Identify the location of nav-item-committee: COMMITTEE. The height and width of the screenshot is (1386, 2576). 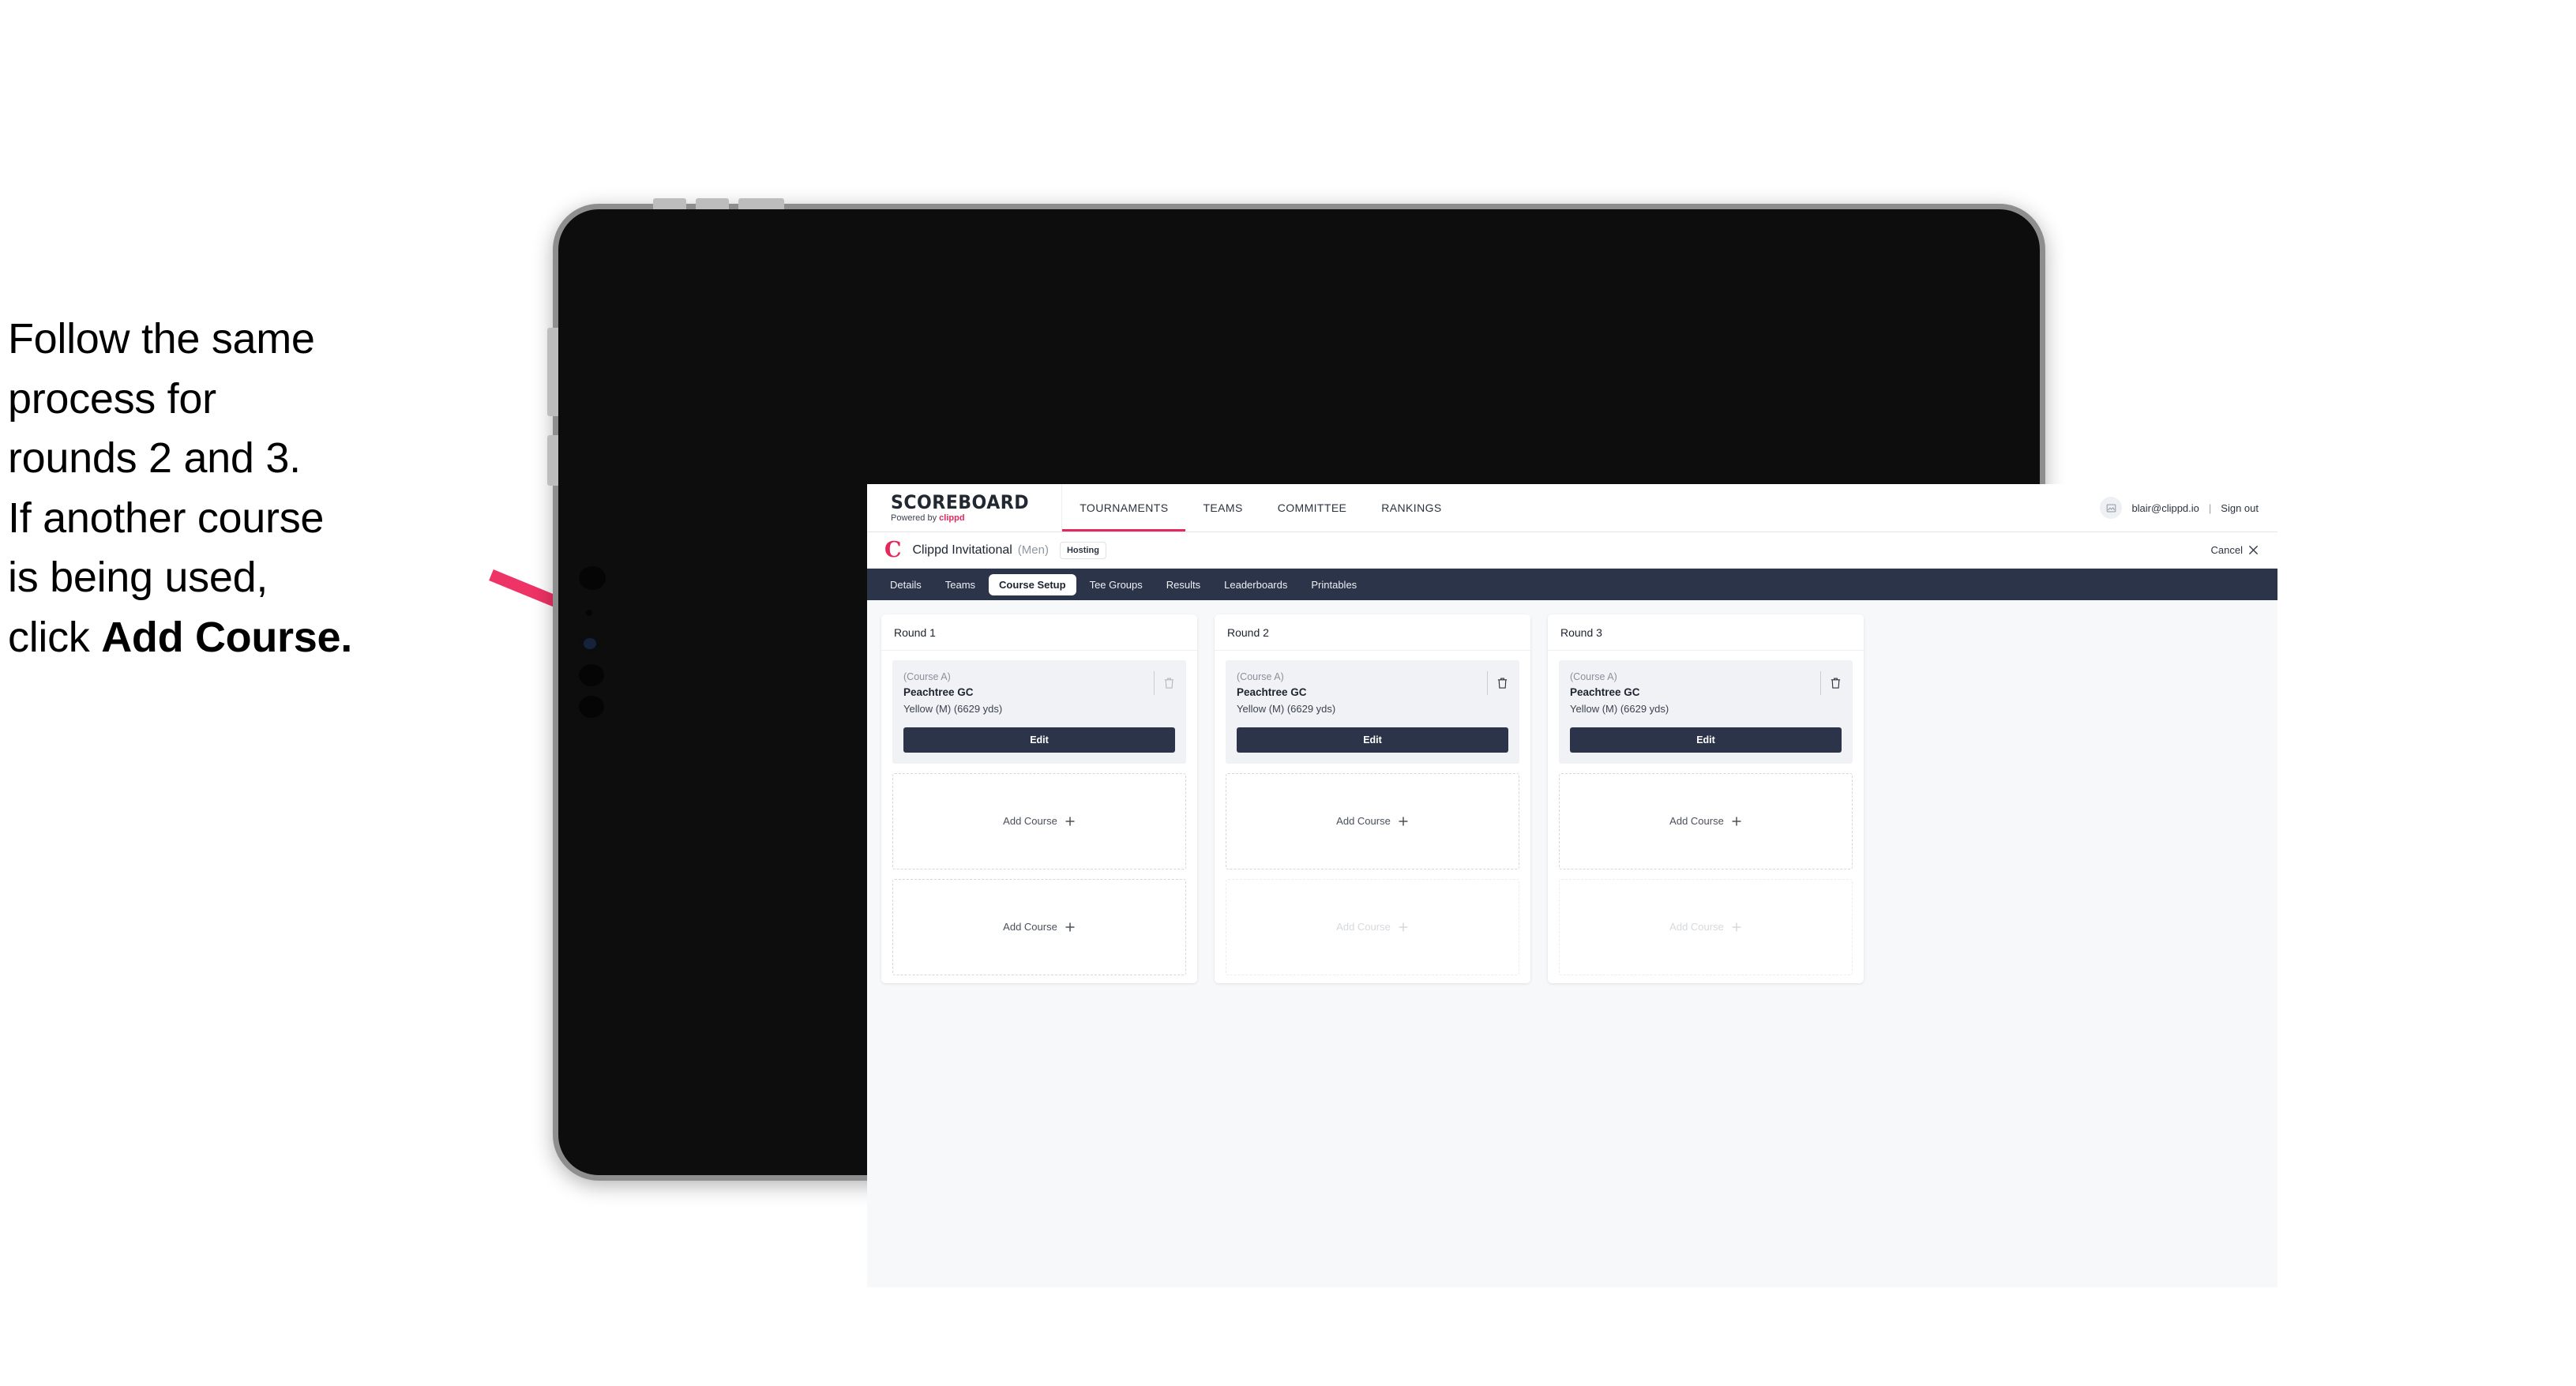
(1312, 507).